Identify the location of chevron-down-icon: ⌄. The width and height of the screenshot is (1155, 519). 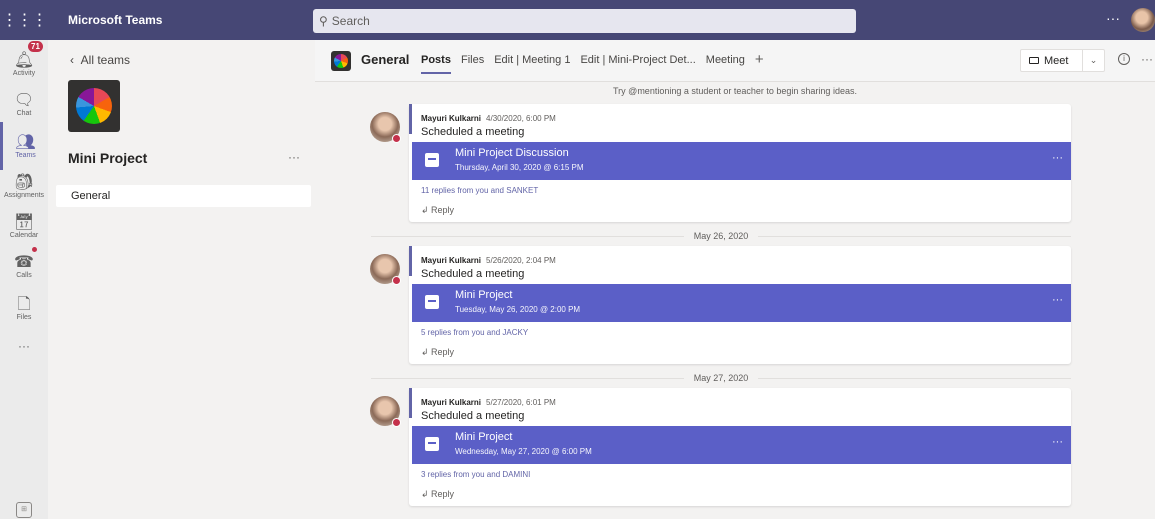
(1093, 60).